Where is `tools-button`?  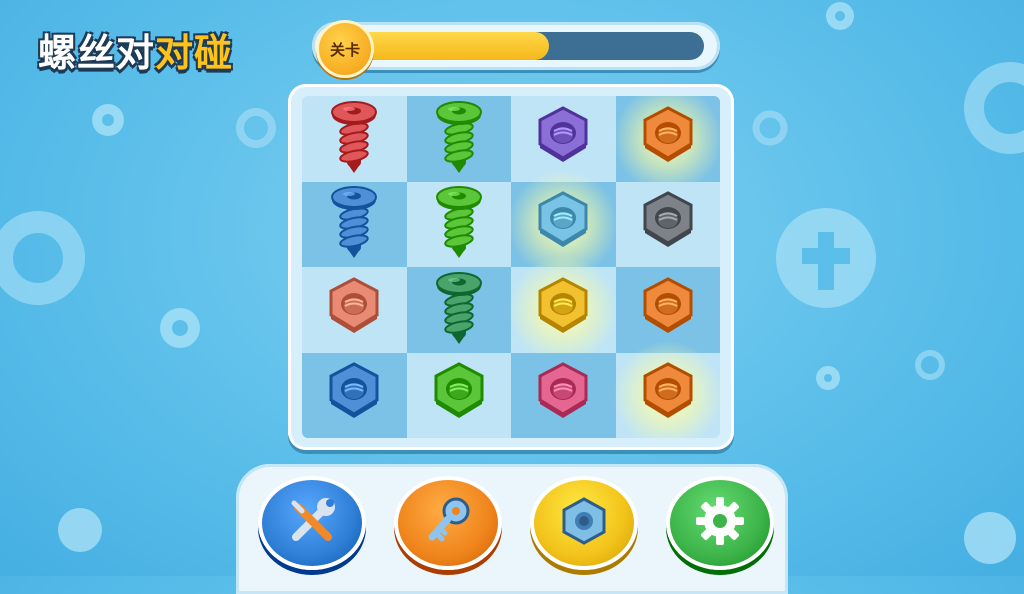 tools-button is located at coordinates (312, 523).